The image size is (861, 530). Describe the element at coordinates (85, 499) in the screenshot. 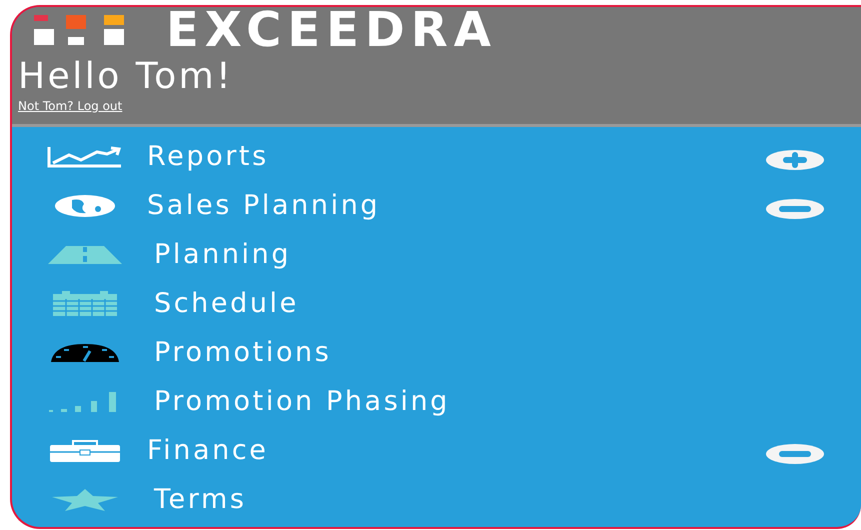

I see `star-icon` at that location.